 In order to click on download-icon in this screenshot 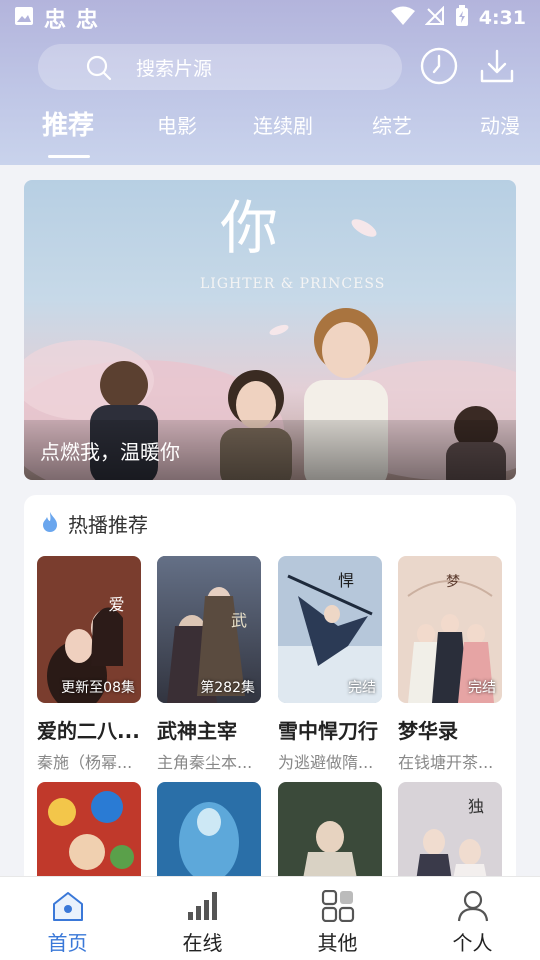, I will do `click(497, 68)`.